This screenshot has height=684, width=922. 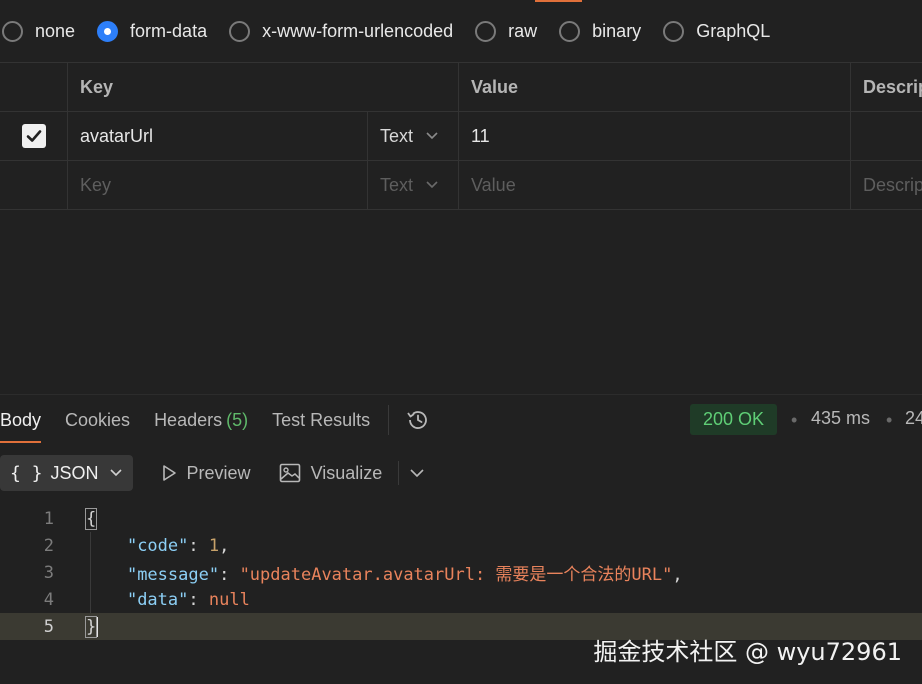 I want to click on json-number-value: 1, so click(x=214, y=545).